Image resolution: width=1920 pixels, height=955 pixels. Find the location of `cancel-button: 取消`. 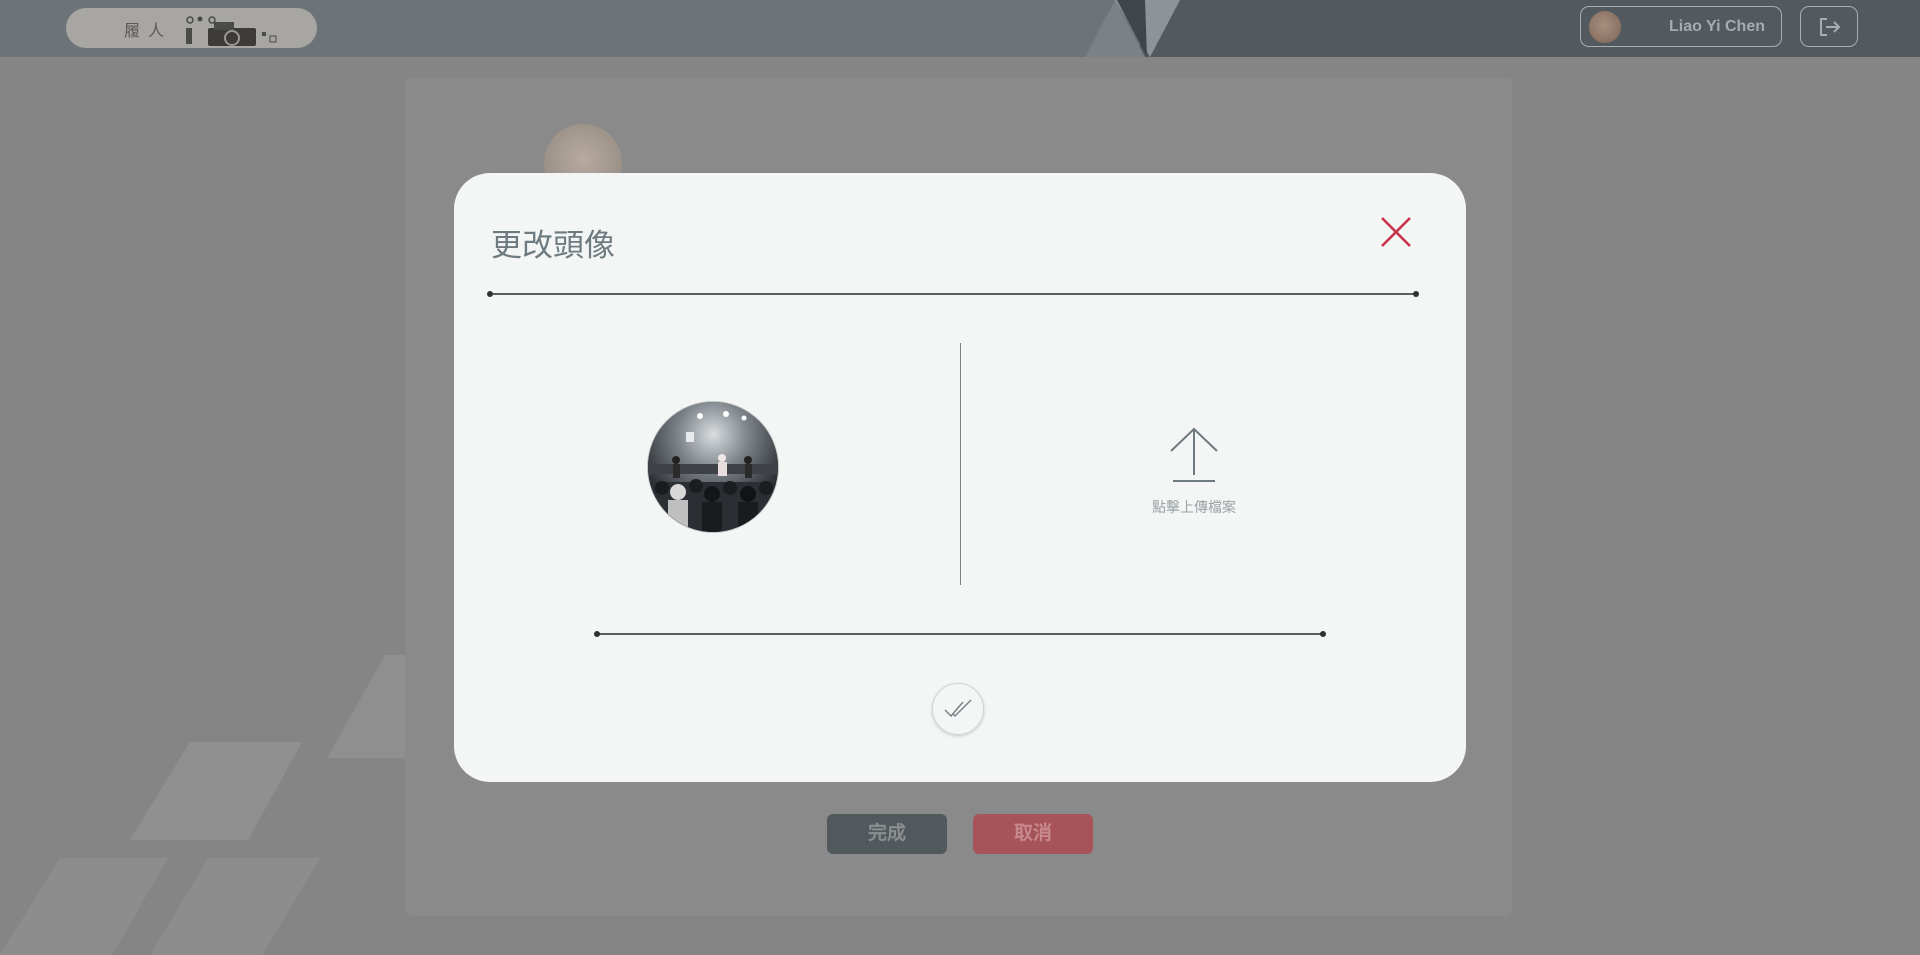

cancel-button: 取消 is located at coordinates (1033, 834).